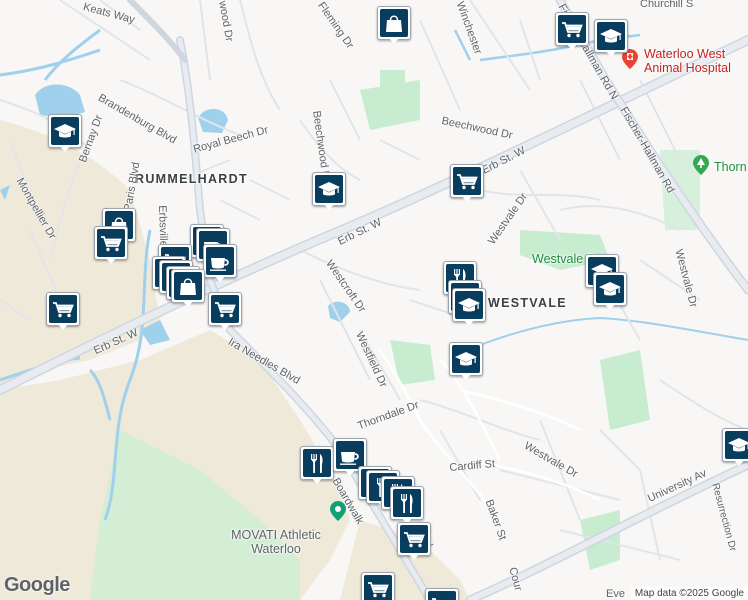  What do you see at coordinates (701, 165) in the screenshot?
I see `park-pin-icon` at bounding box center [701, 165].